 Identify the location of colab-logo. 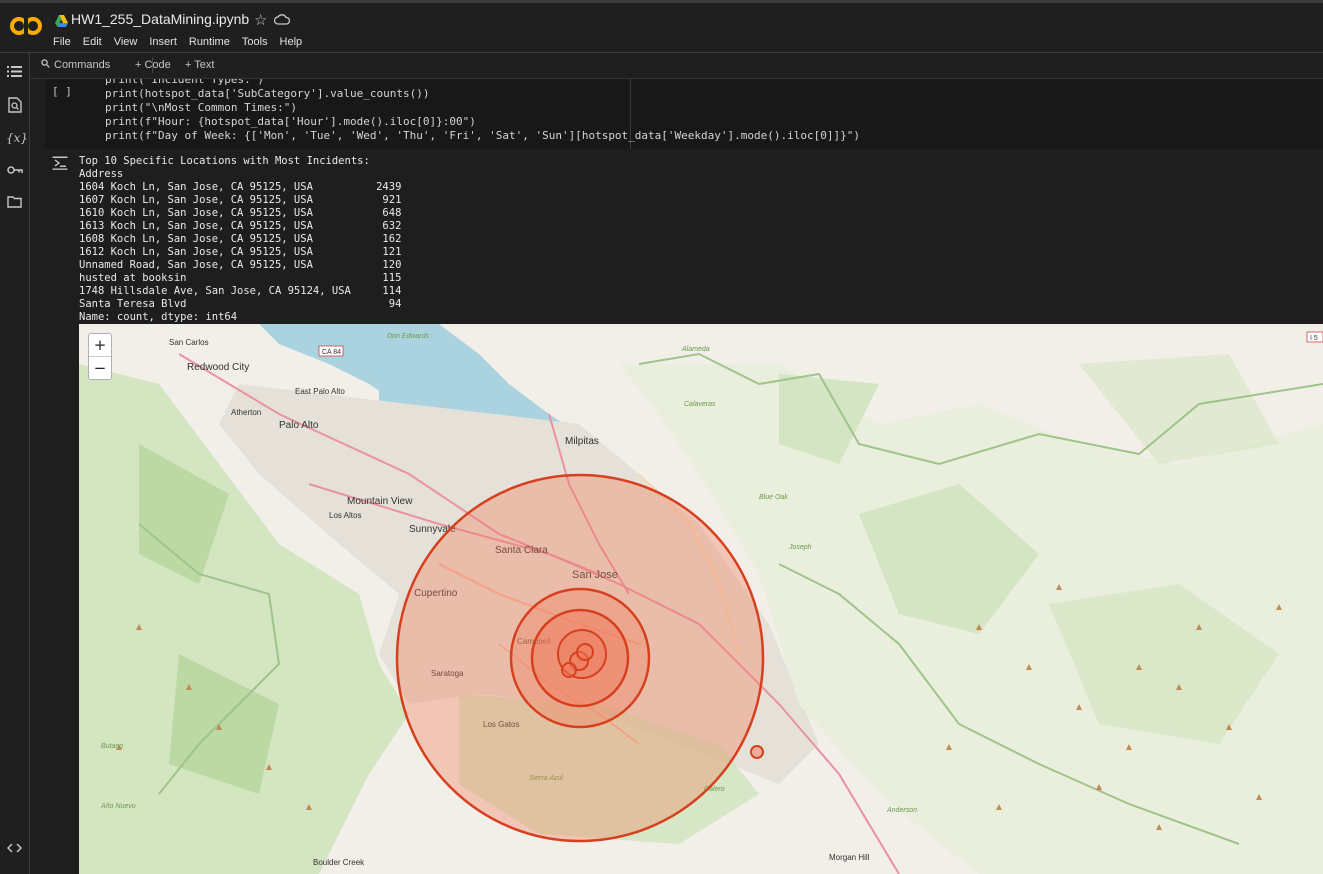
(26, 26).